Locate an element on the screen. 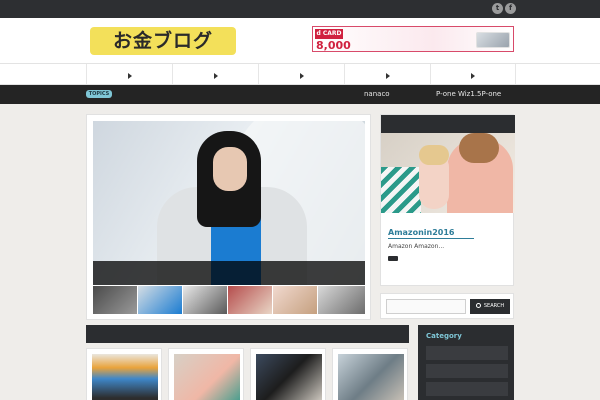  sidebar-header is located at coordinates (448, 124).